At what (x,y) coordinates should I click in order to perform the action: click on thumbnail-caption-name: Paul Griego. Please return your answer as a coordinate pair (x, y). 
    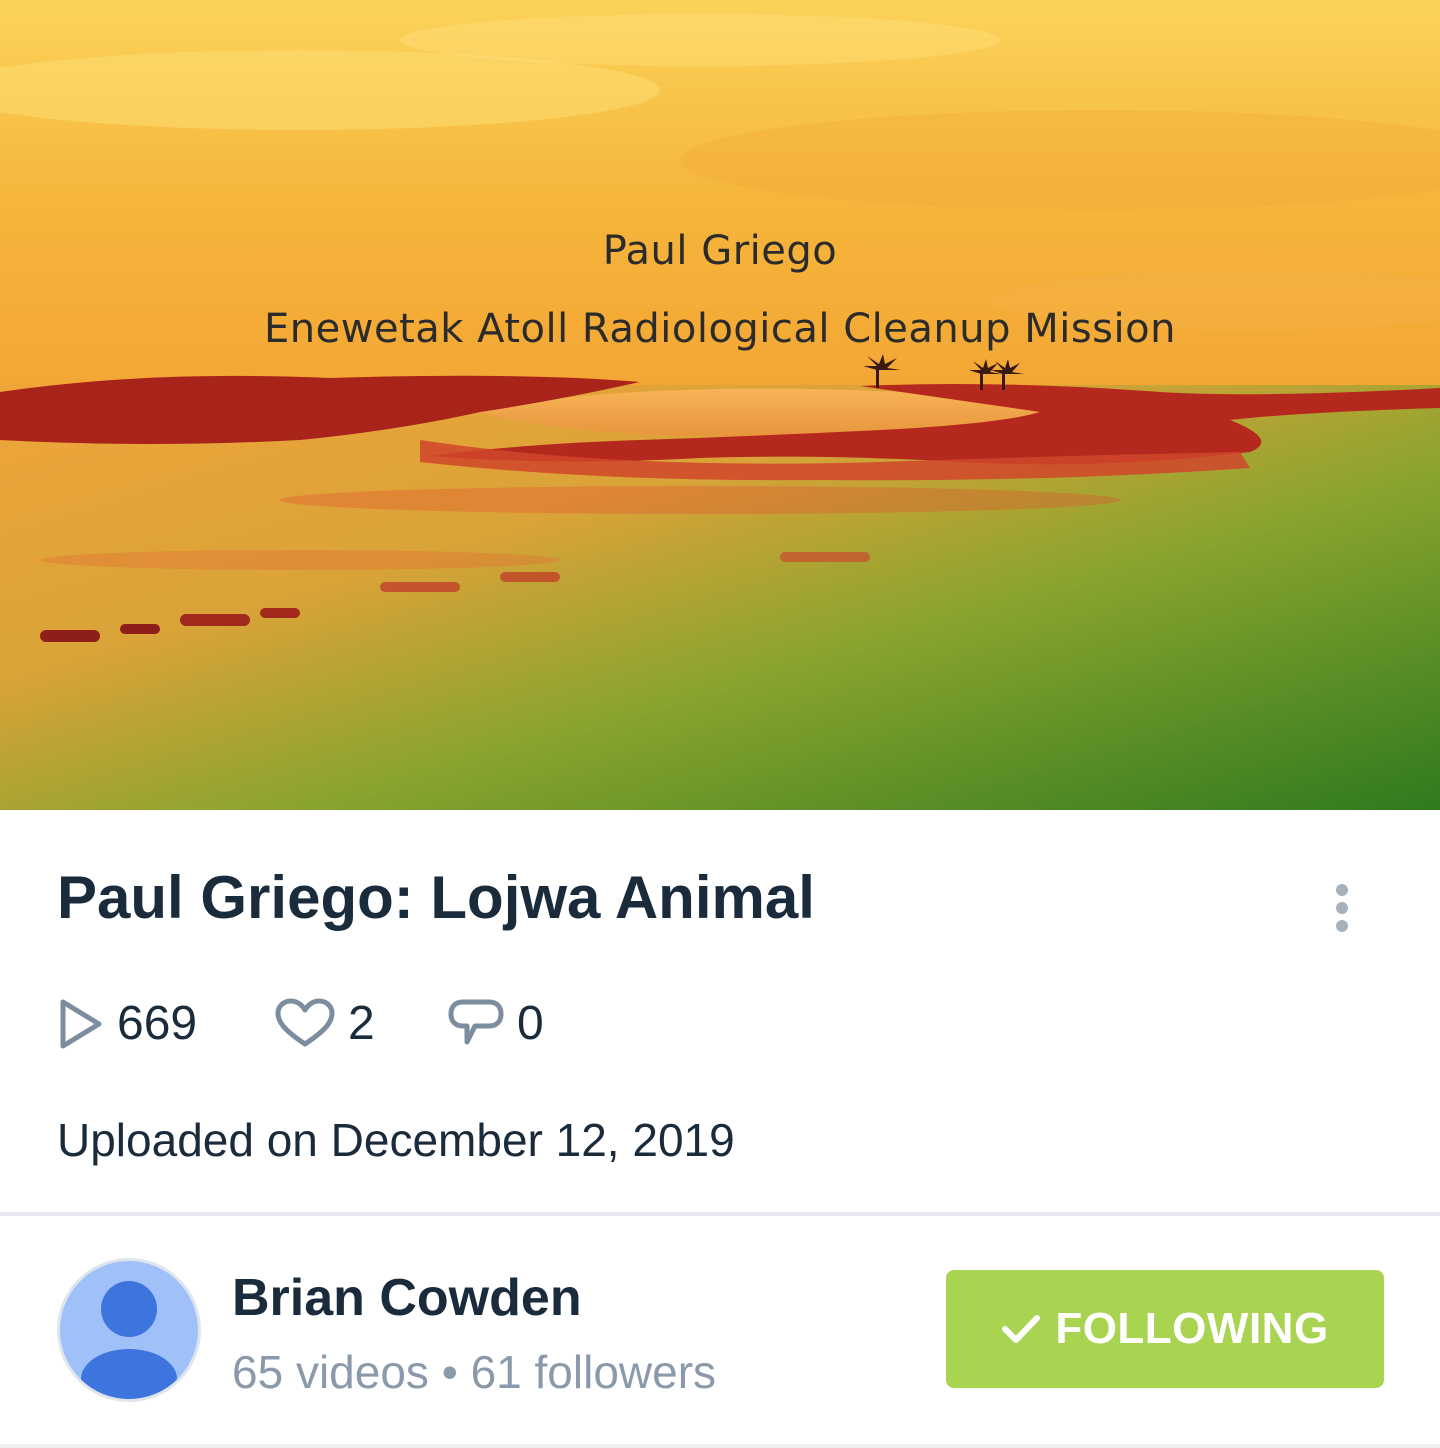
    Looking at the image, I should click on (720, 251).